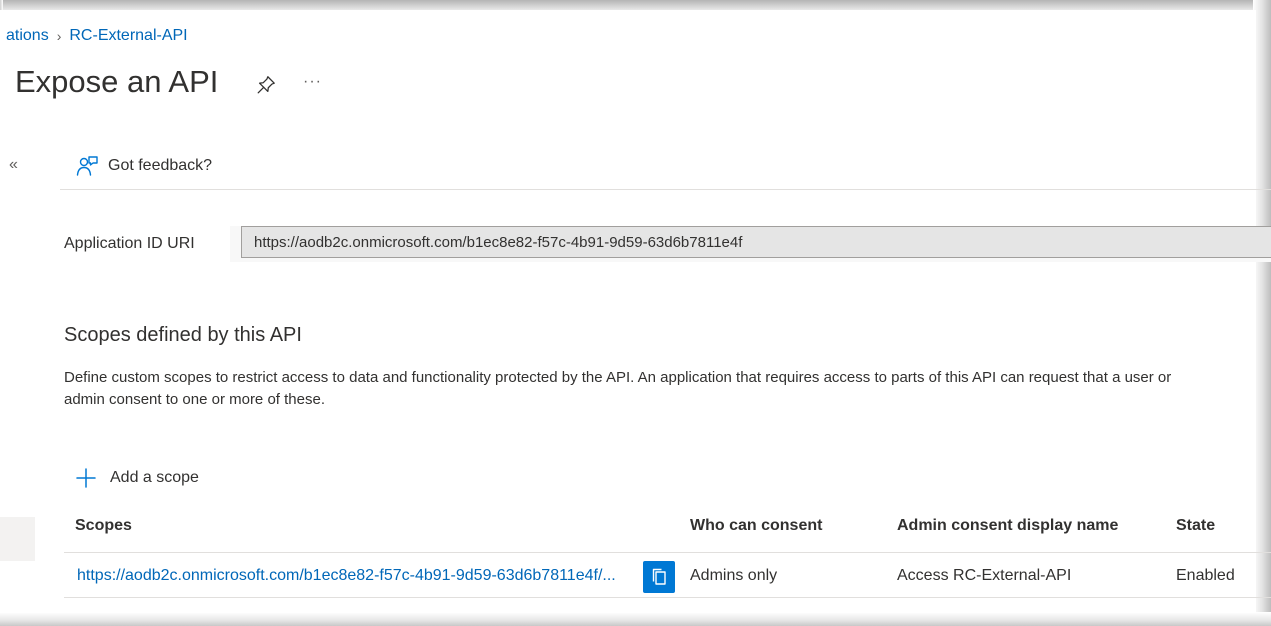 The height and width of the screenshot is (626, 1271). I want to click on plus-icon, so click(86, 478).